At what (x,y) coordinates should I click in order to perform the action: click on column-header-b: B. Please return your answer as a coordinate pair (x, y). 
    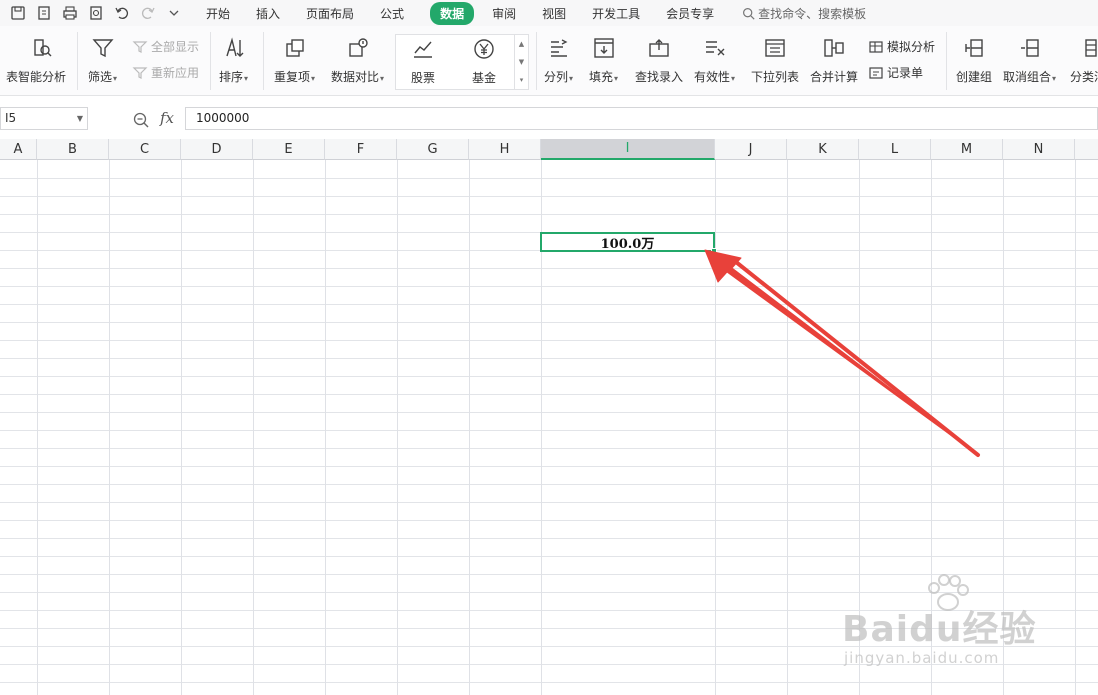
    Looking at the image, I should click on (73, 149).